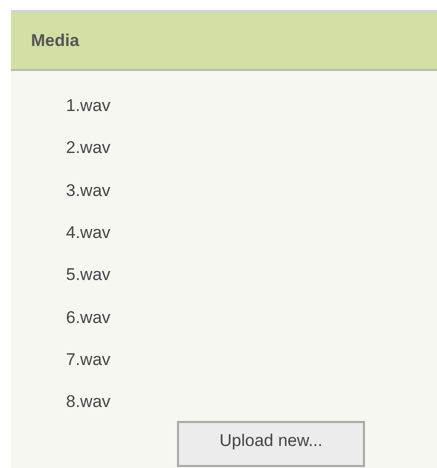  What do you see at coordinates (88, 148) in the screenshot?
I see `file-link: 2.wav` at bounding box center [88, 148].